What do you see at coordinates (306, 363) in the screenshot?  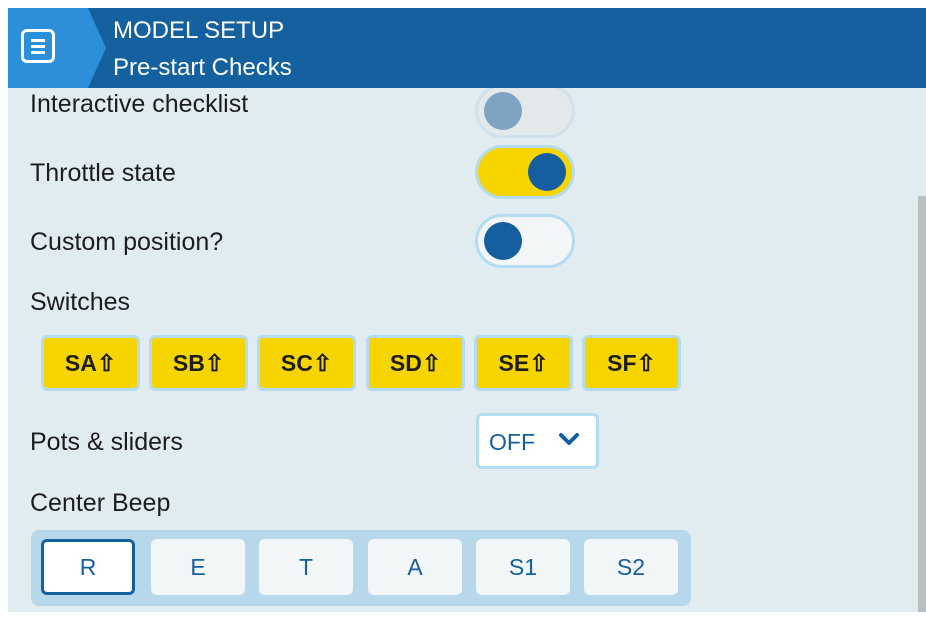 I see `switch-sc-button: SC⇧` at bounding box center [306, 363].